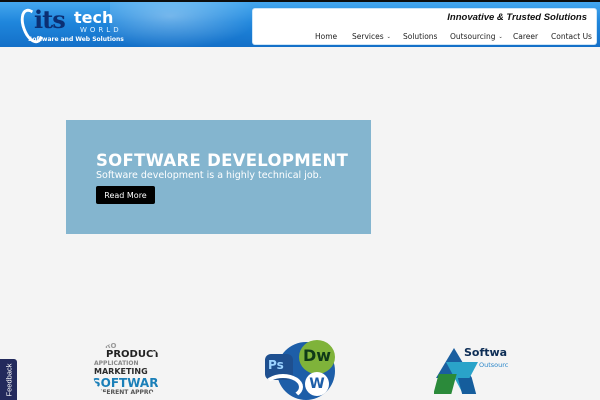 This screenshot has height=400, width=600. Describe the element at coordinates (517, 17) in the screenshot. I see `header-slogan: Innovative & Trusted Solutions` at that location.